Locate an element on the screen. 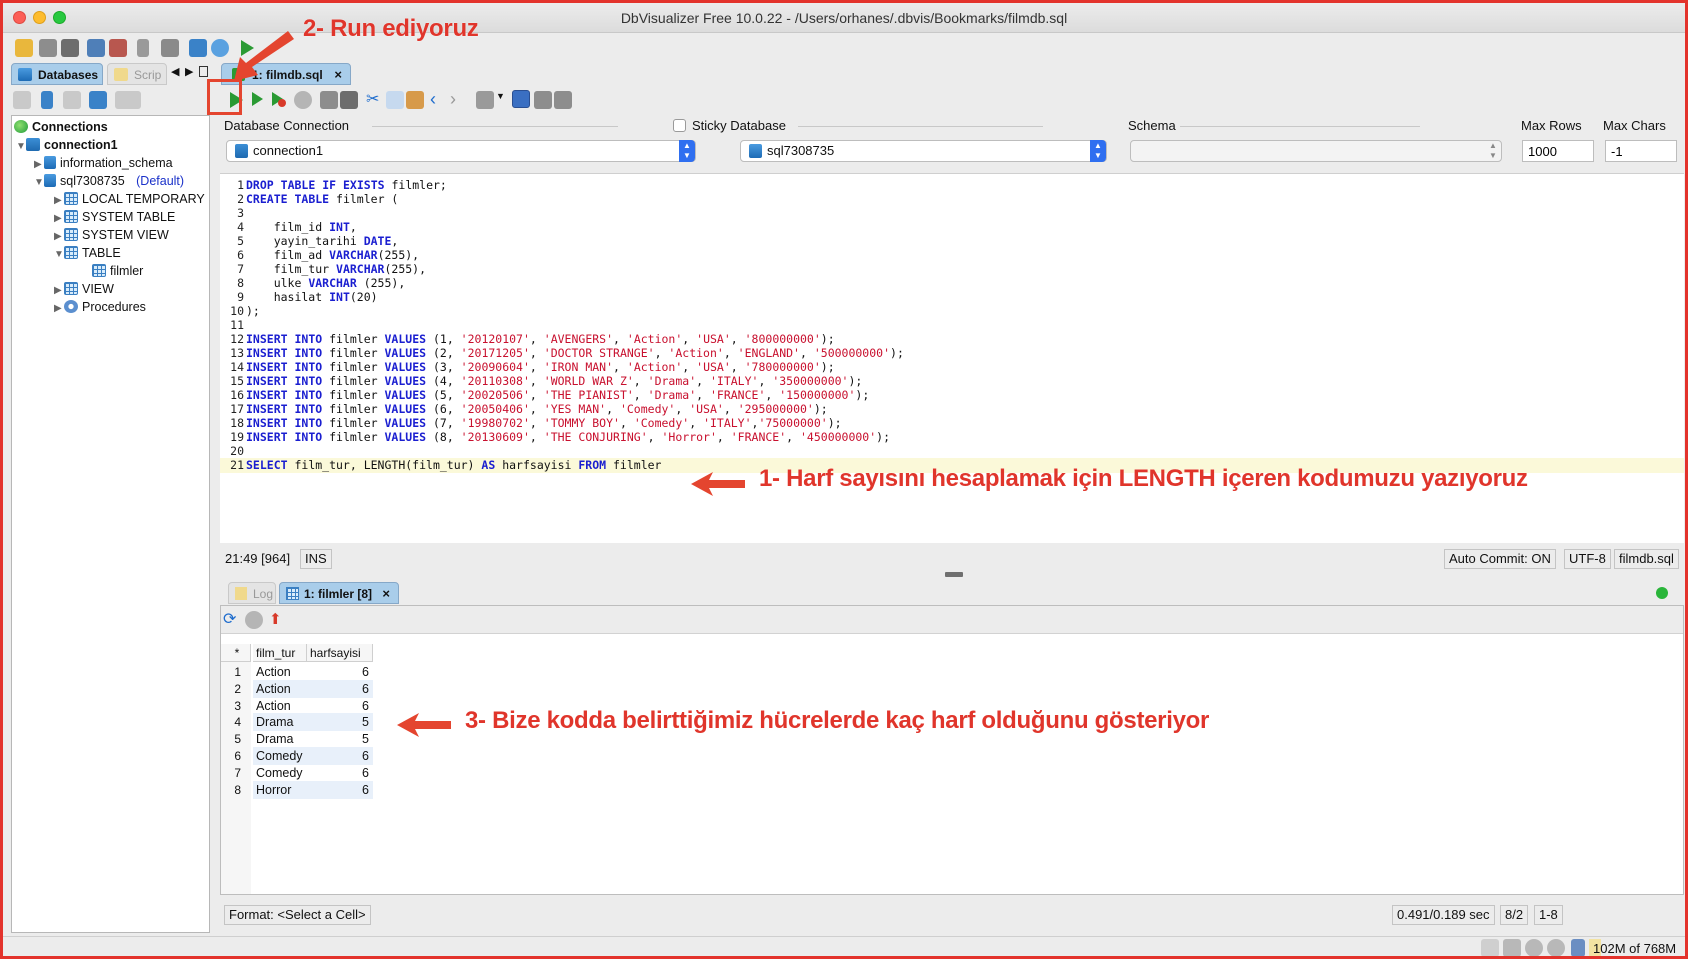 This screenshot has width=1688, height=959. tree-item-system-view: ▶ SYSTEM VIEW is located at coordinates (111, 235).